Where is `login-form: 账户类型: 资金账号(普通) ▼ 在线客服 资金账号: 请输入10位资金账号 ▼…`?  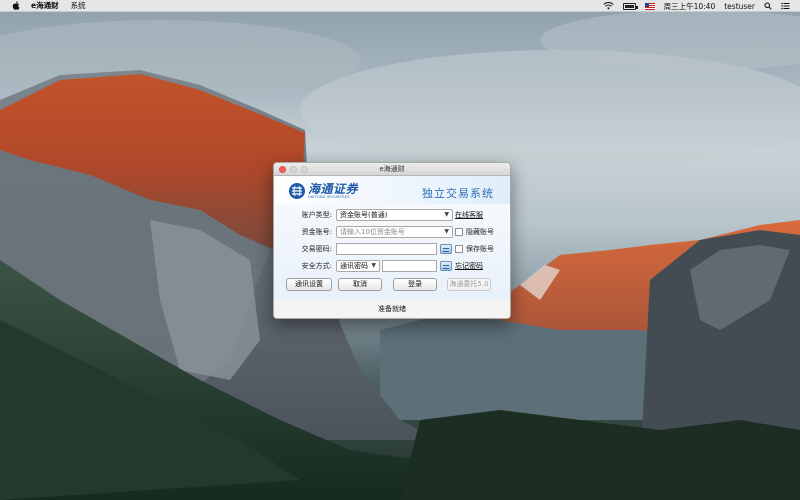 login-form: 账户类型: 资金账号(普通) ▼ 在线客服 资金账号: 请输入10位资金账号 ▼… is located at coordinates (392, 251).